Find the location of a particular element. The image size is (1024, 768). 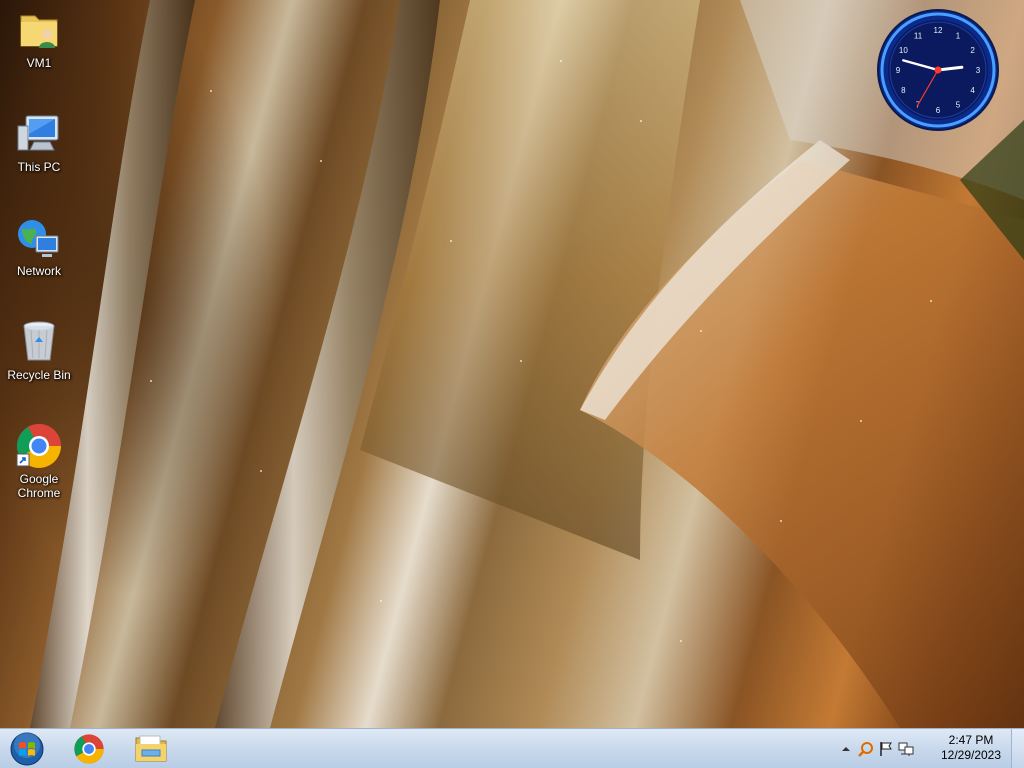

clock-numeral: 2 is located at coordinates (972, 50).